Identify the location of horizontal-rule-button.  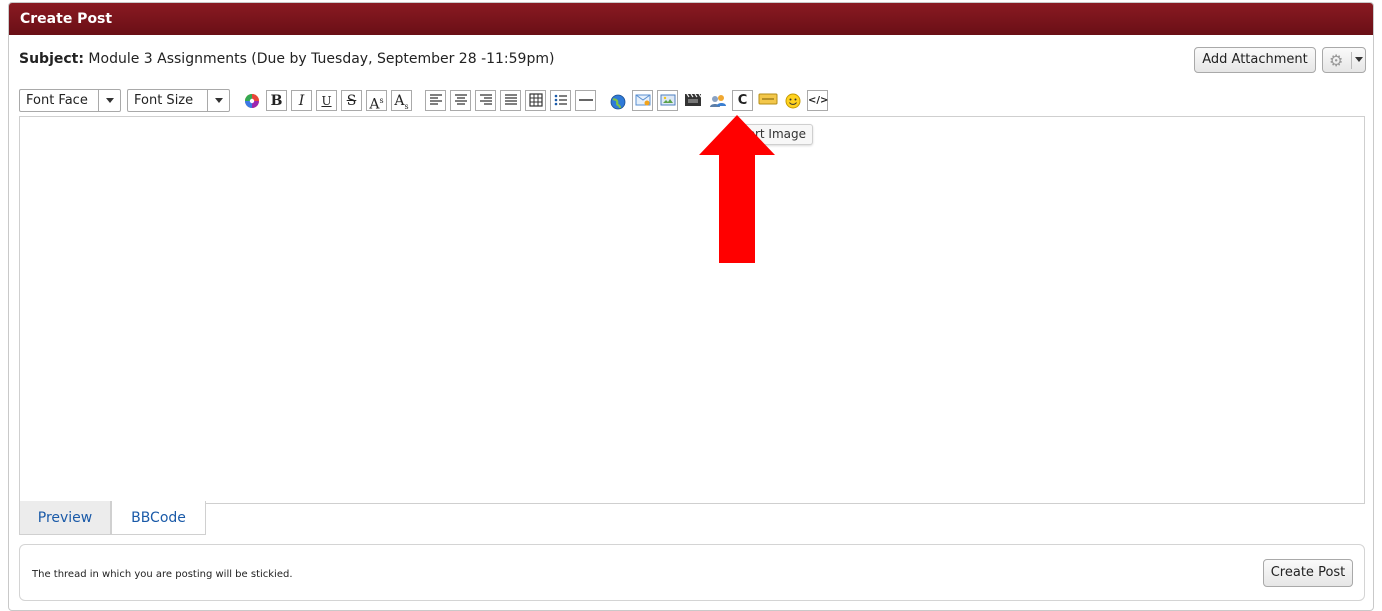
(585, 100).